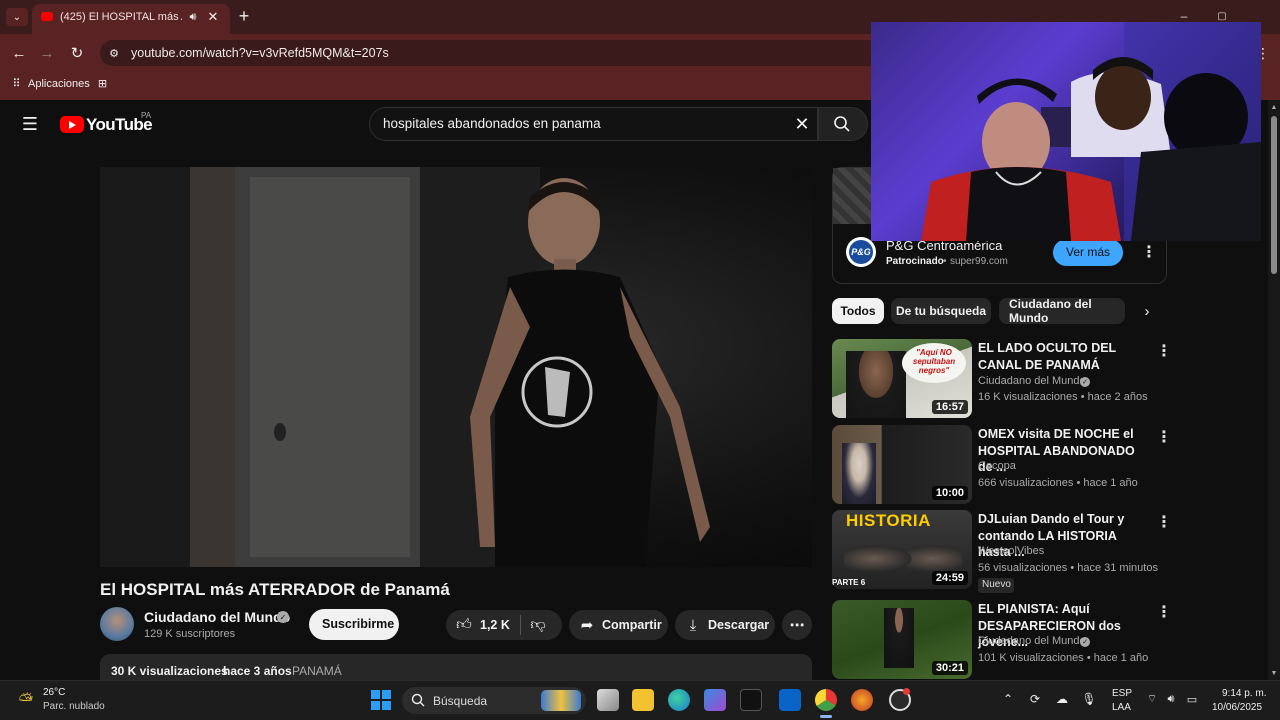 The height and width of the screenshot is (720, 1280). What do you see at coordinates (1068, 568) in the screenshot?
I see `related-meta: 56 visualizaciones • hace 31 minutos` at bounding box center [1068, 568].